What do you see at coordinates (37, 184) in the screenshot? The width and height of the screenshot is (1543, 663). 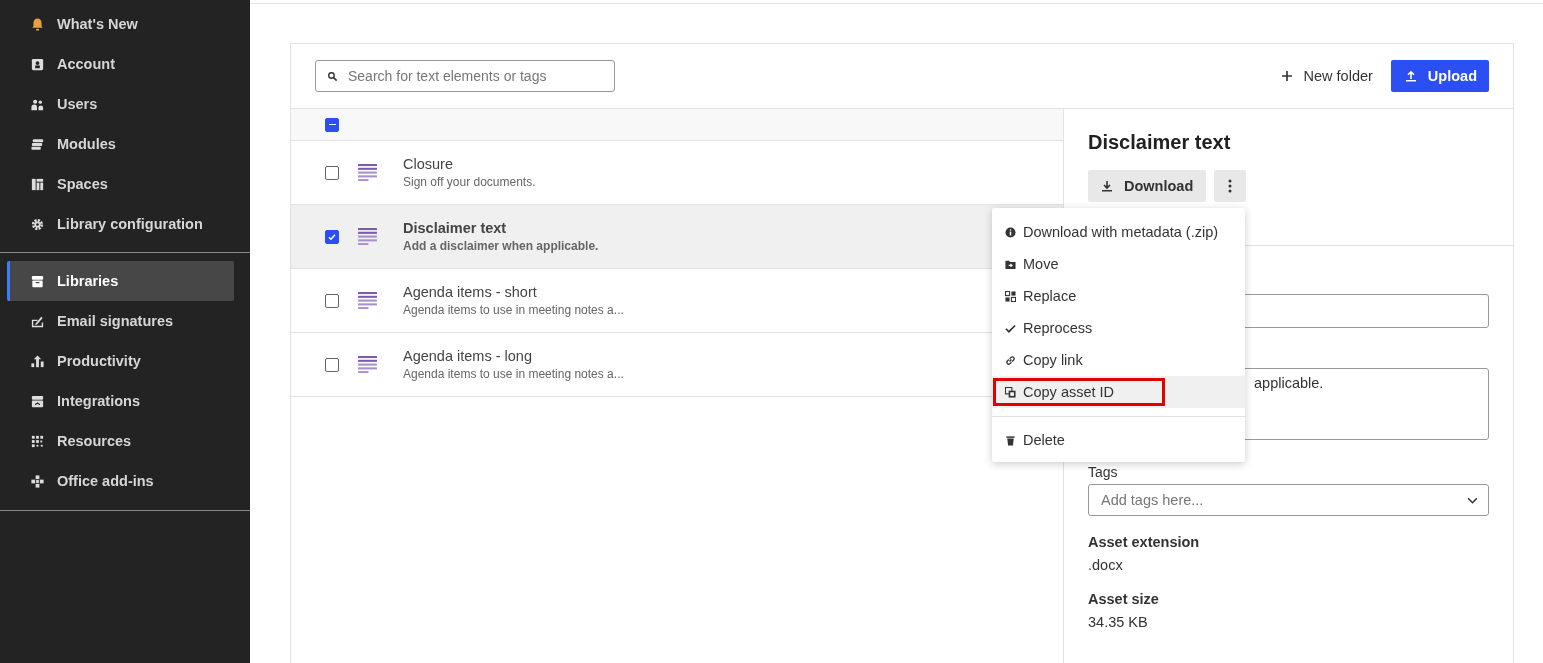 I see `layout-icon` at bounding box center [37, 184].